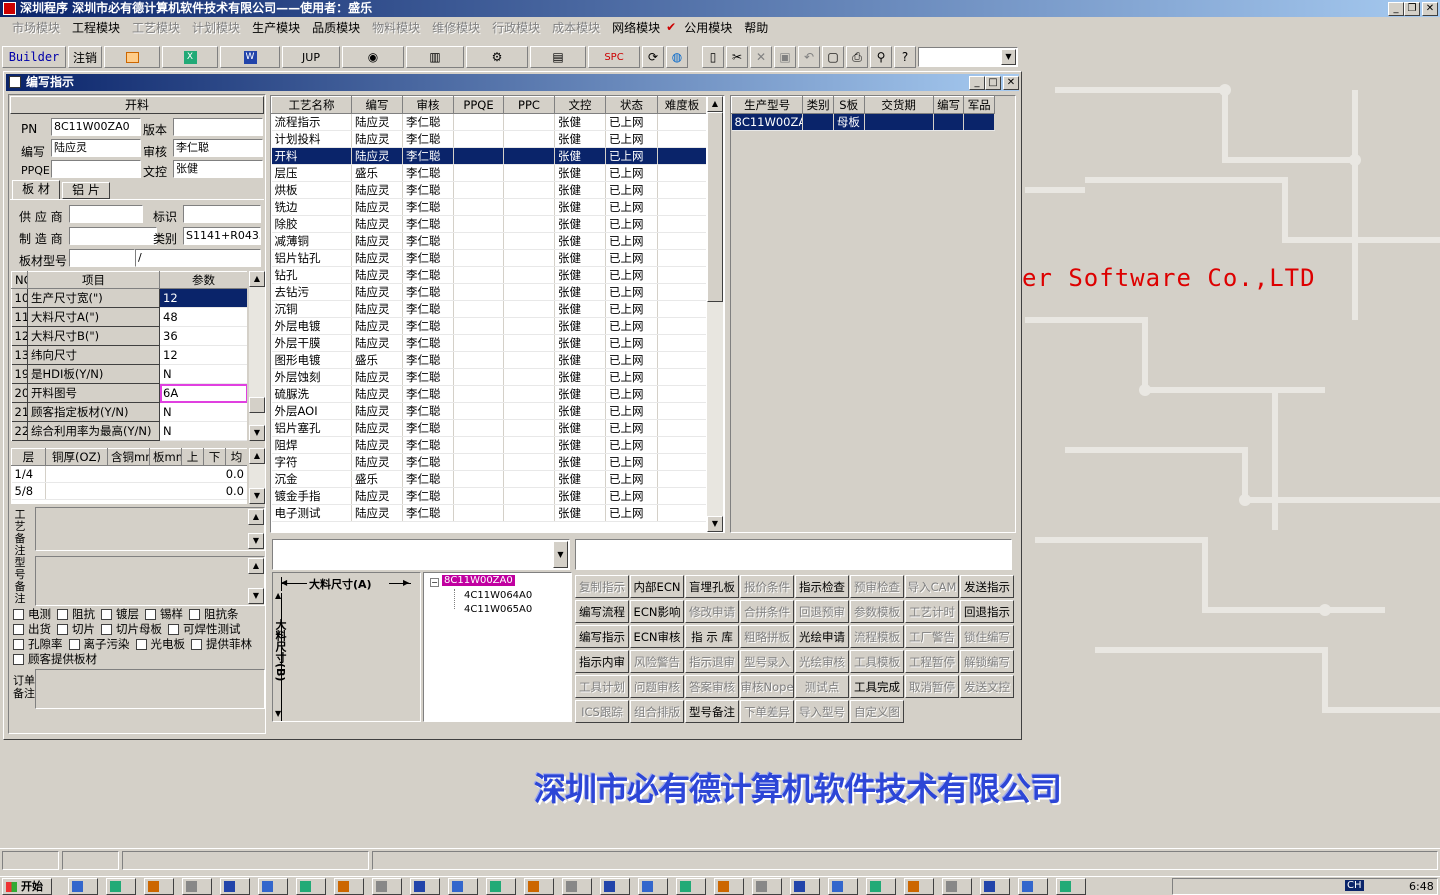 The width and height of the screenshot is (1440, 895). What do you see at coordinates (76, 457) in the screenshot?
I see `layer-header-cell: 铜厚(OZ)` at bounding box center [76, 457].